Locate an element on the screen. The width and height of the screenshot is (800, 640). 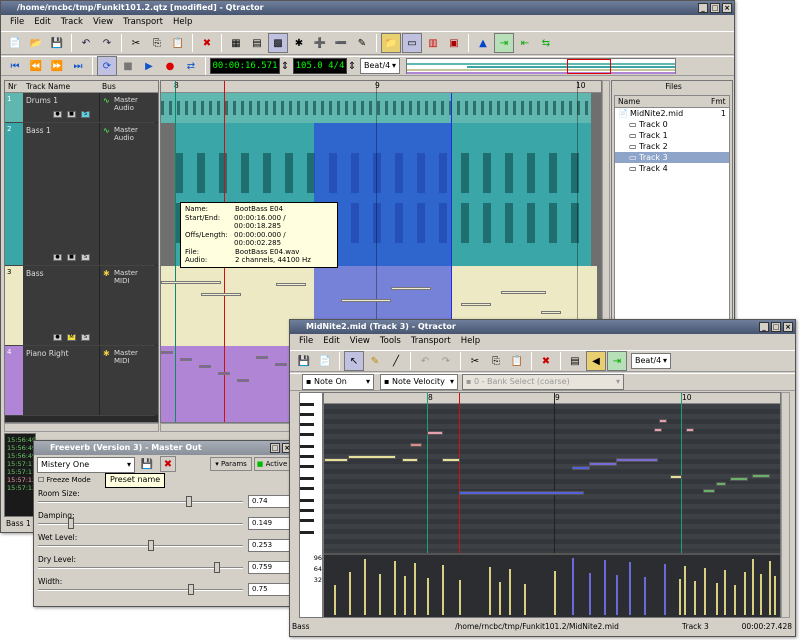
redo-icon: ↷ is located at coordinates (107, 43).